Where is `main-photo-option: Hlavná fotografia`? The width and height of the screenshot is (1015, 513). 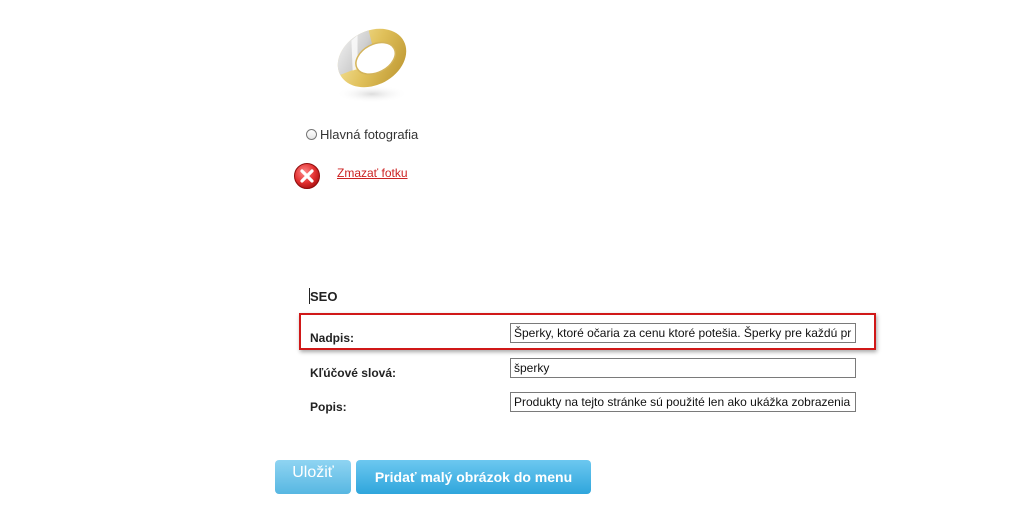 main-photo-option: Hlavná fotografia is located at coordinates (362, 134).